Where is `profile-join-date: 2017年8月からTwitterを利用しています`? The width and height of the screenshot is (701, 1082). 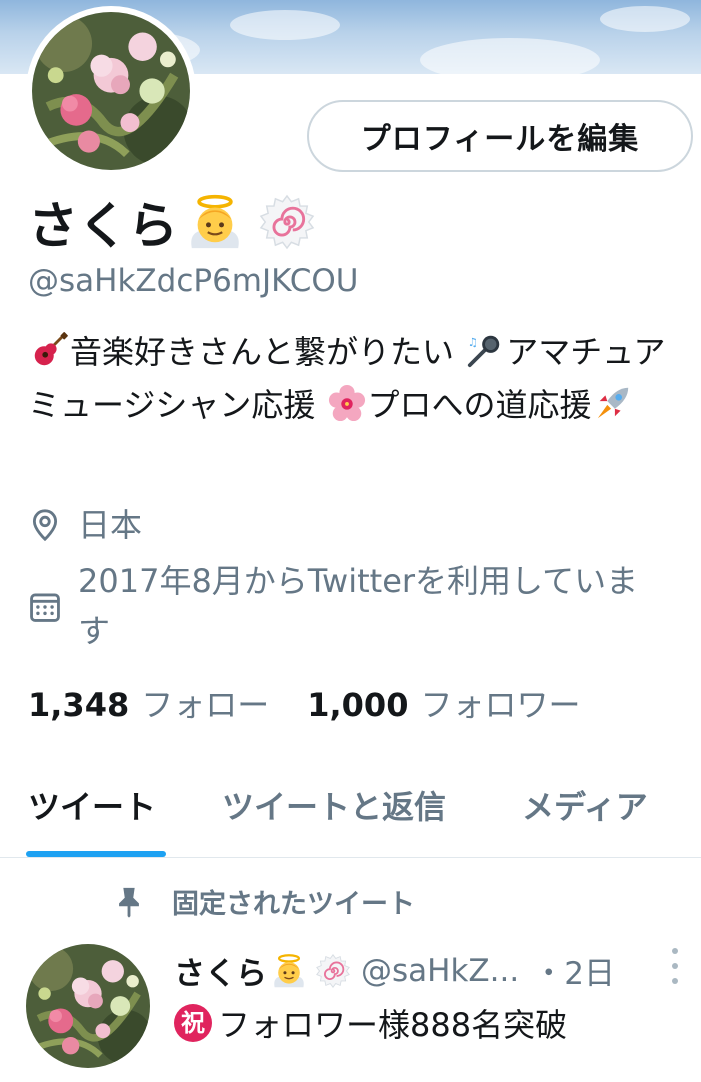 profile-join-date: 2017年8月からTwitterを利用しています is located at coordinates (343, 606).